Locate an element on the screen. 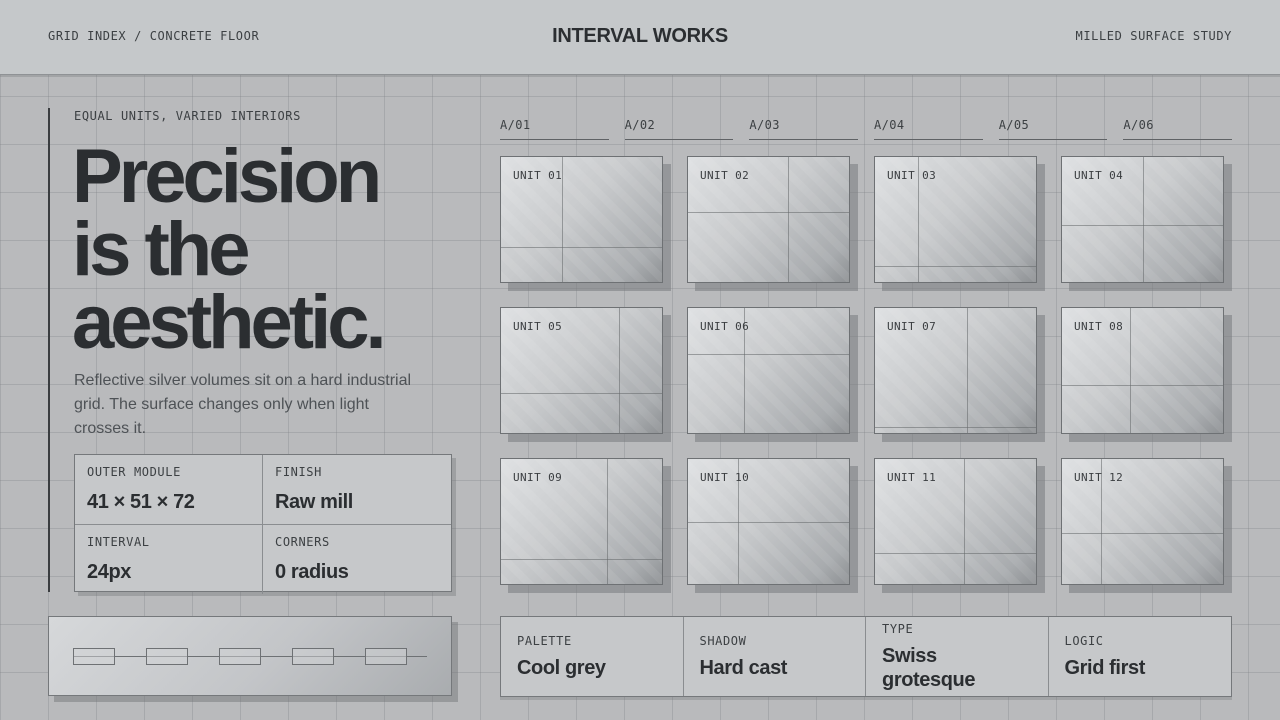  unit-label: UNIT 07 is located at coordinates (912, 326).